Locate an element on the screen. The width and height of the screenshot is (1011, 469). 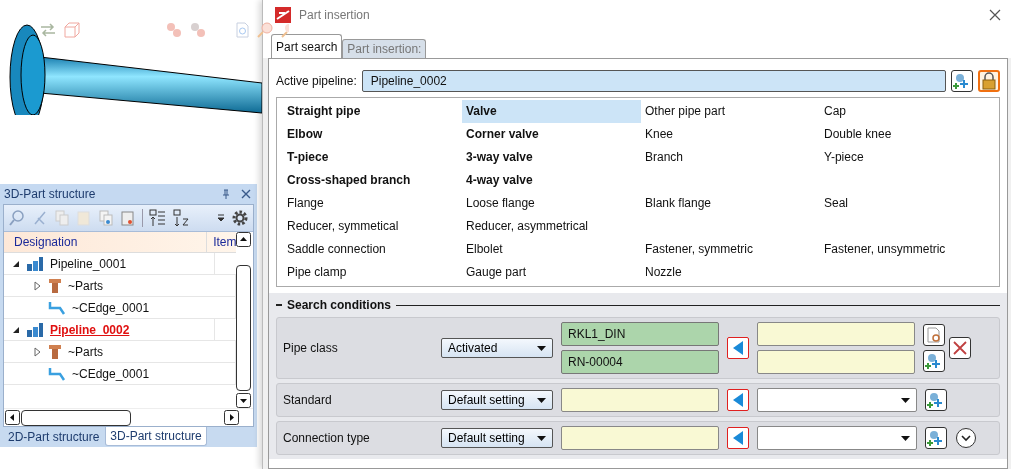
scroll-right-button is located at coordinates (231, 417).